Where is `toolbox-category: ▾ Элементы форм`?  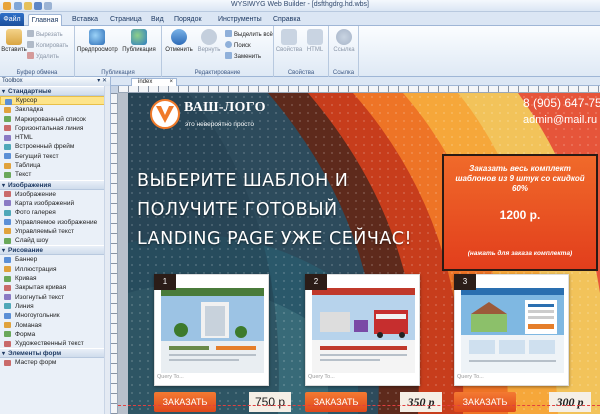
toolbox-category: ▾ Элементы форм is located at coordinates (55, 353).